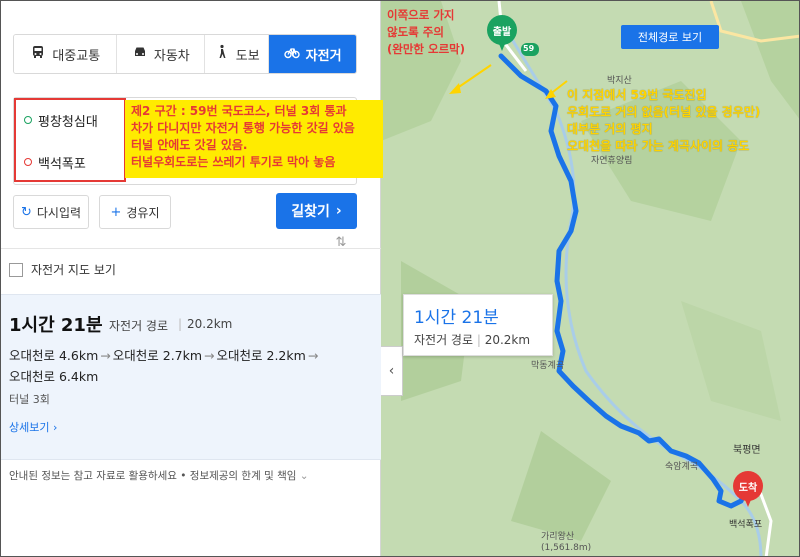 The image size is (800, 557). What do you see at coordinates (210, 324) in the screenshot?
I see `result-distance: 20.2km` at bounding box center [210, 324].